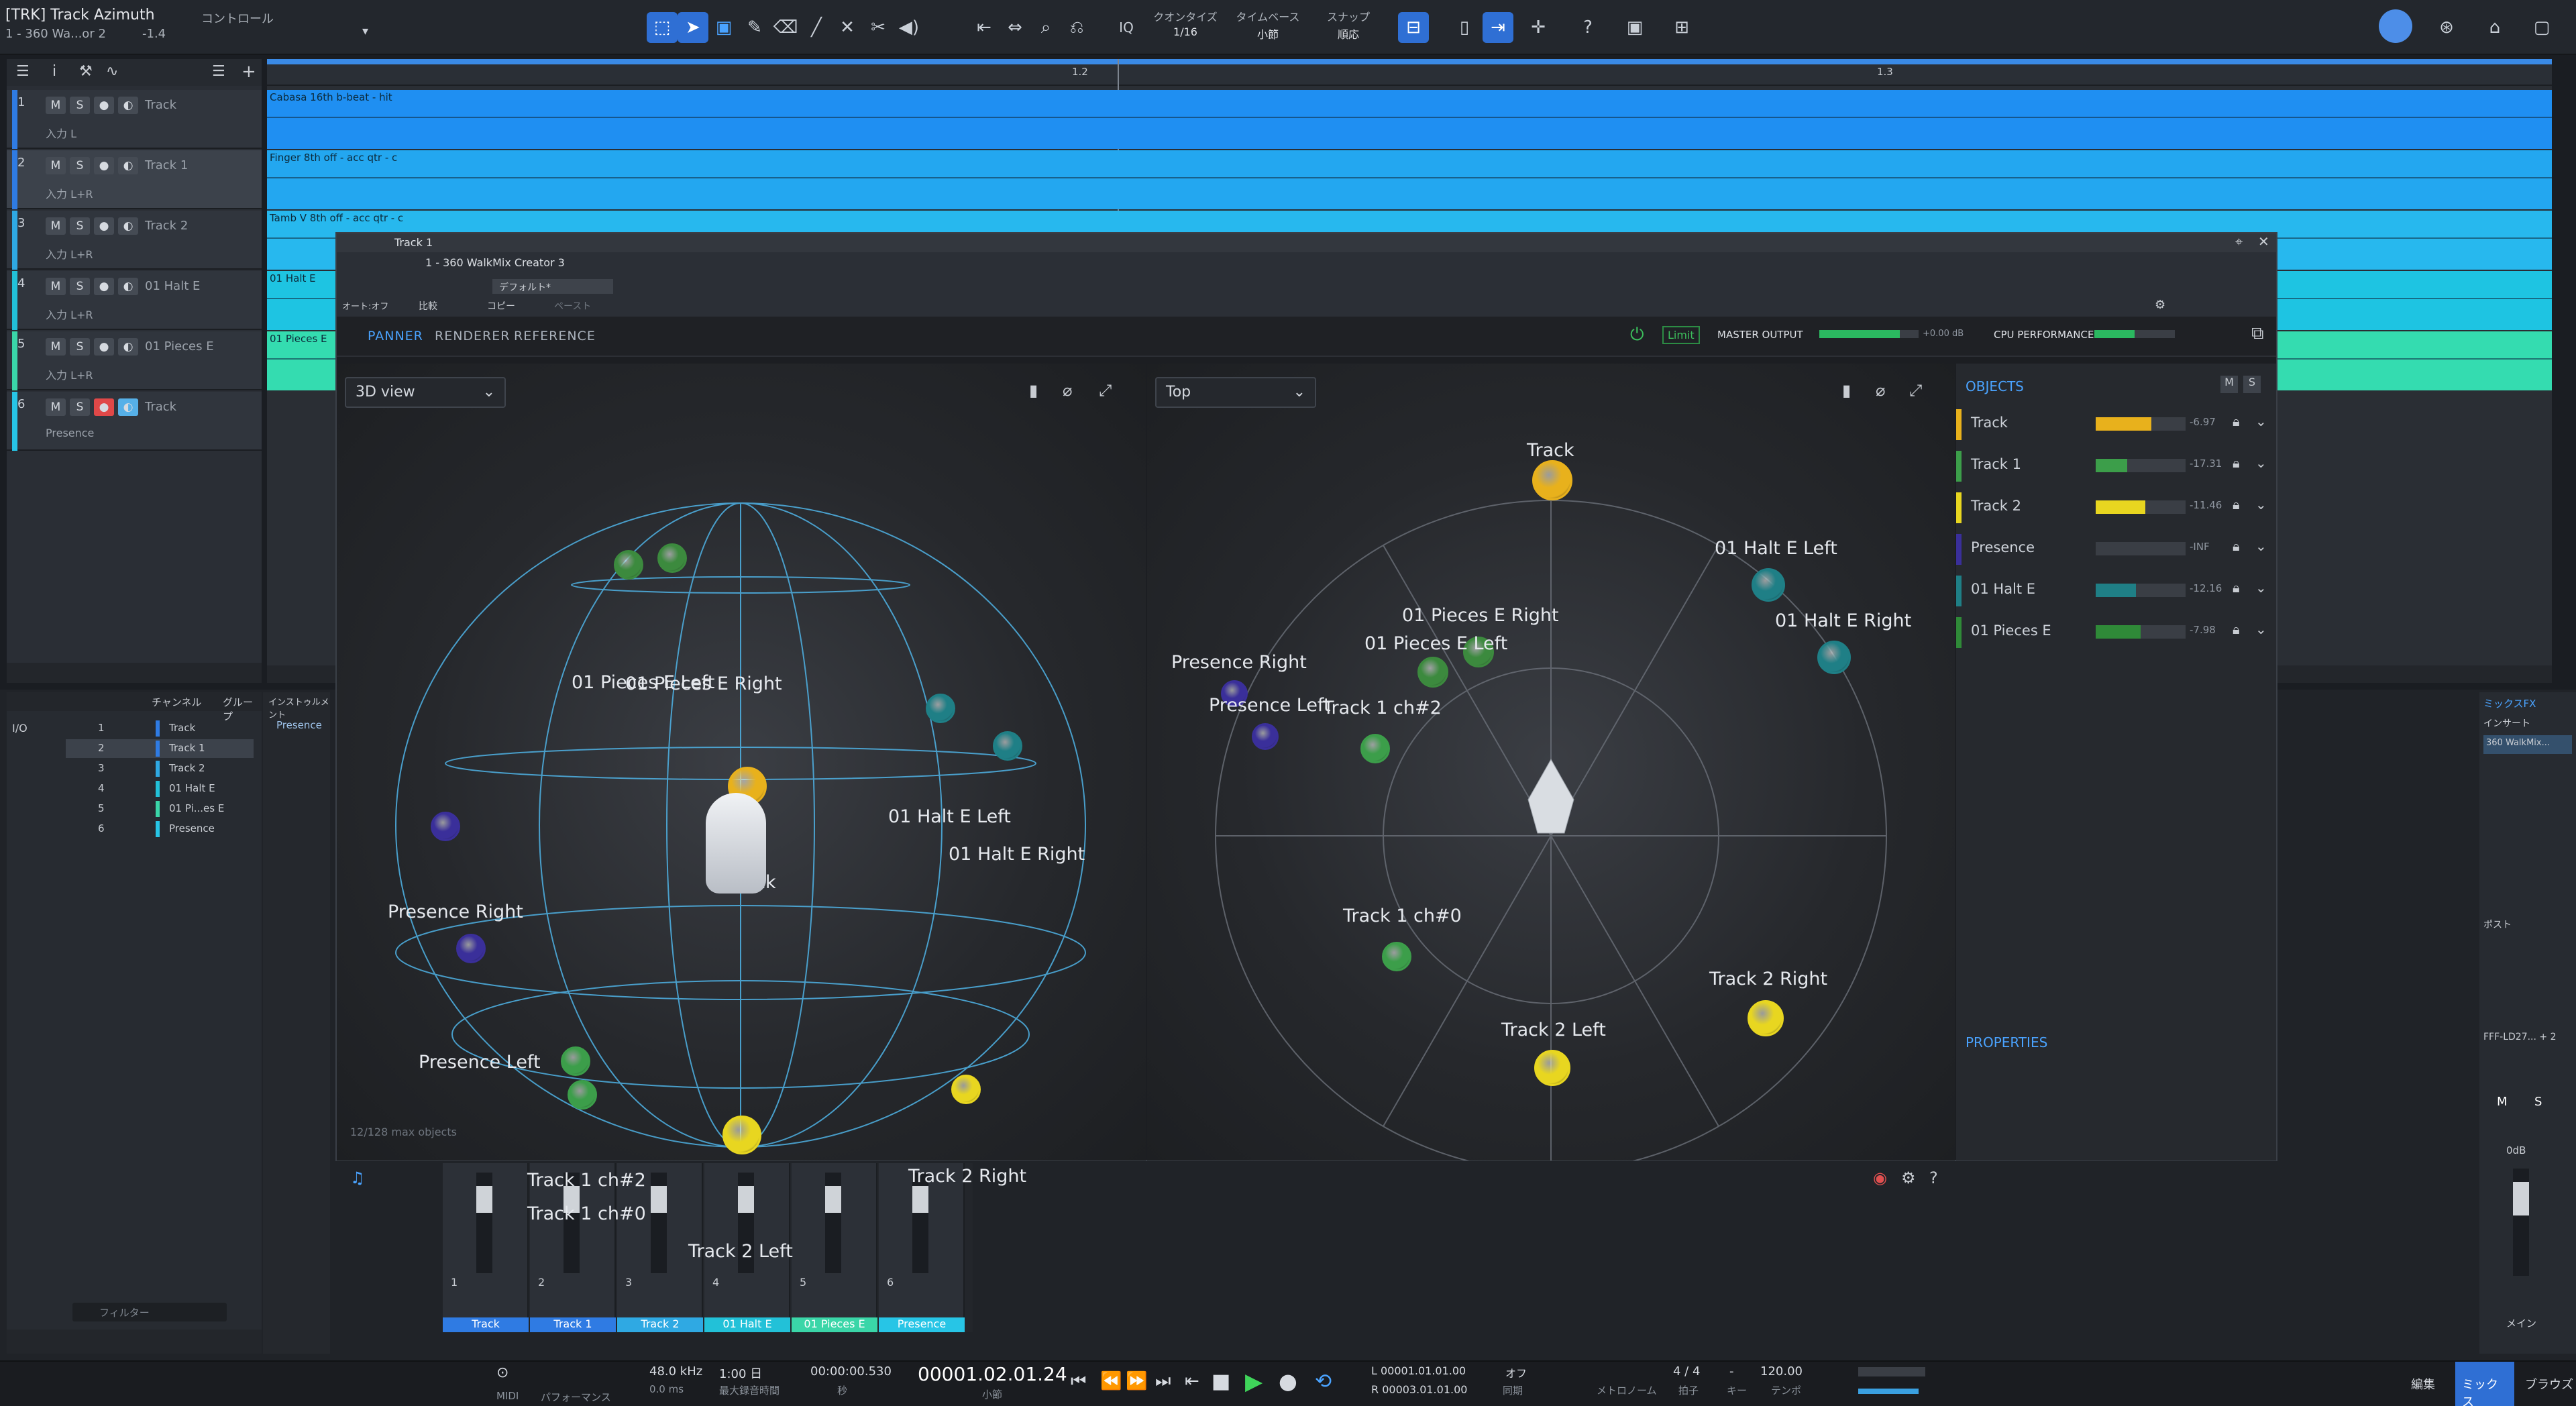 Image resolution: width=2576 pixels, height=1406 pixels. What do you see at coordinates (1163, 1381) in the screenshot?
I see `end-icon: ⏭` at bounding box center [1163, 1381].